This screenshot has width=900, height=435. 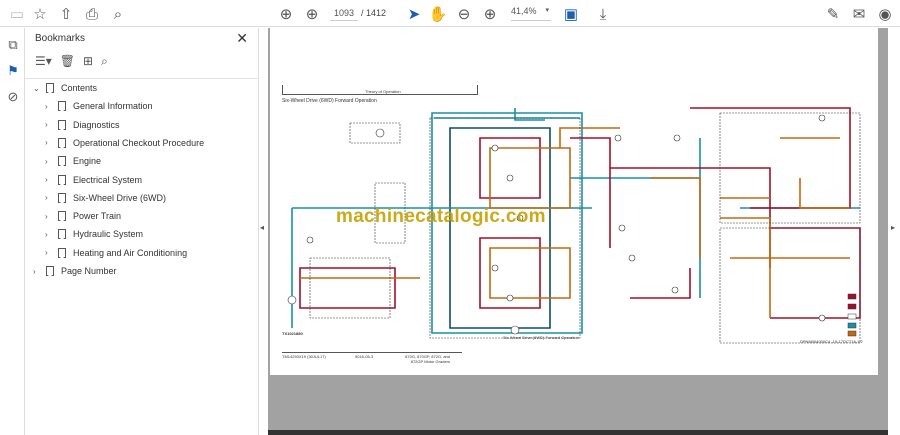 What do you see at coordinates (893, 227) in the screenshot?
I see `collapse-right-icon: ▸` at bounding box center [893, 227].